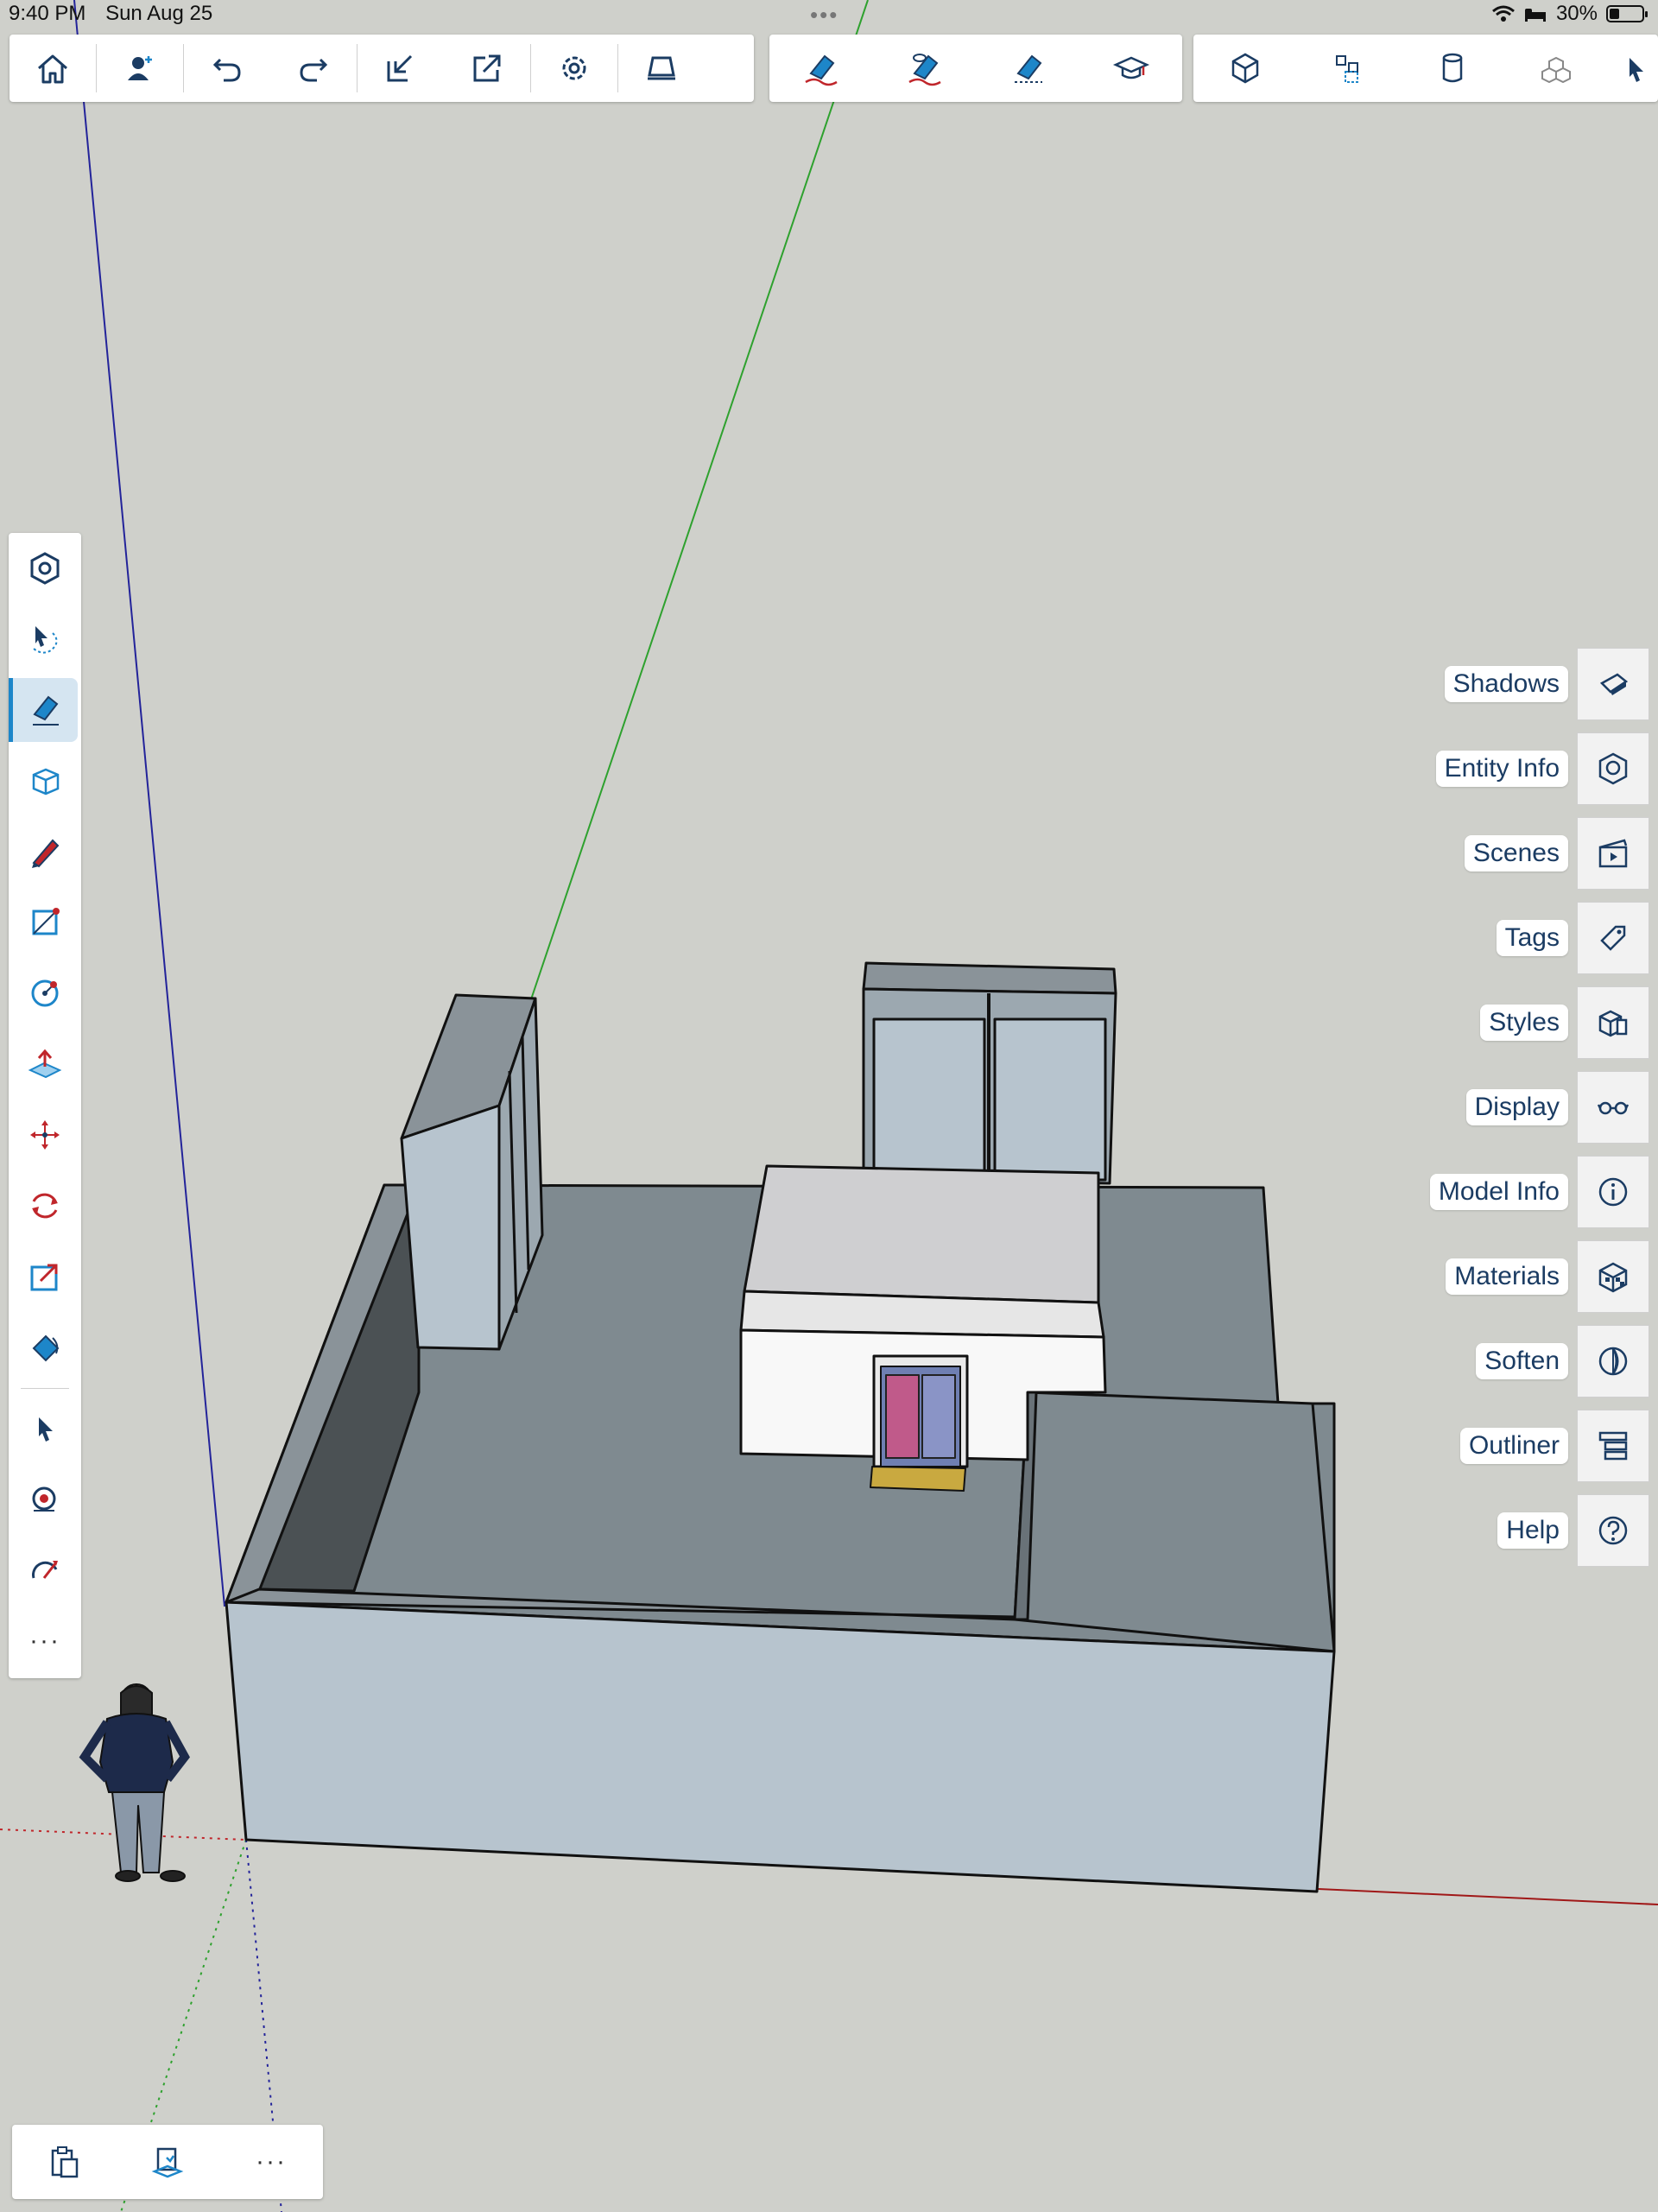 This screenshot has width=1658, height=2212. I want to click on cylinder-icon, so click(1453, 68).